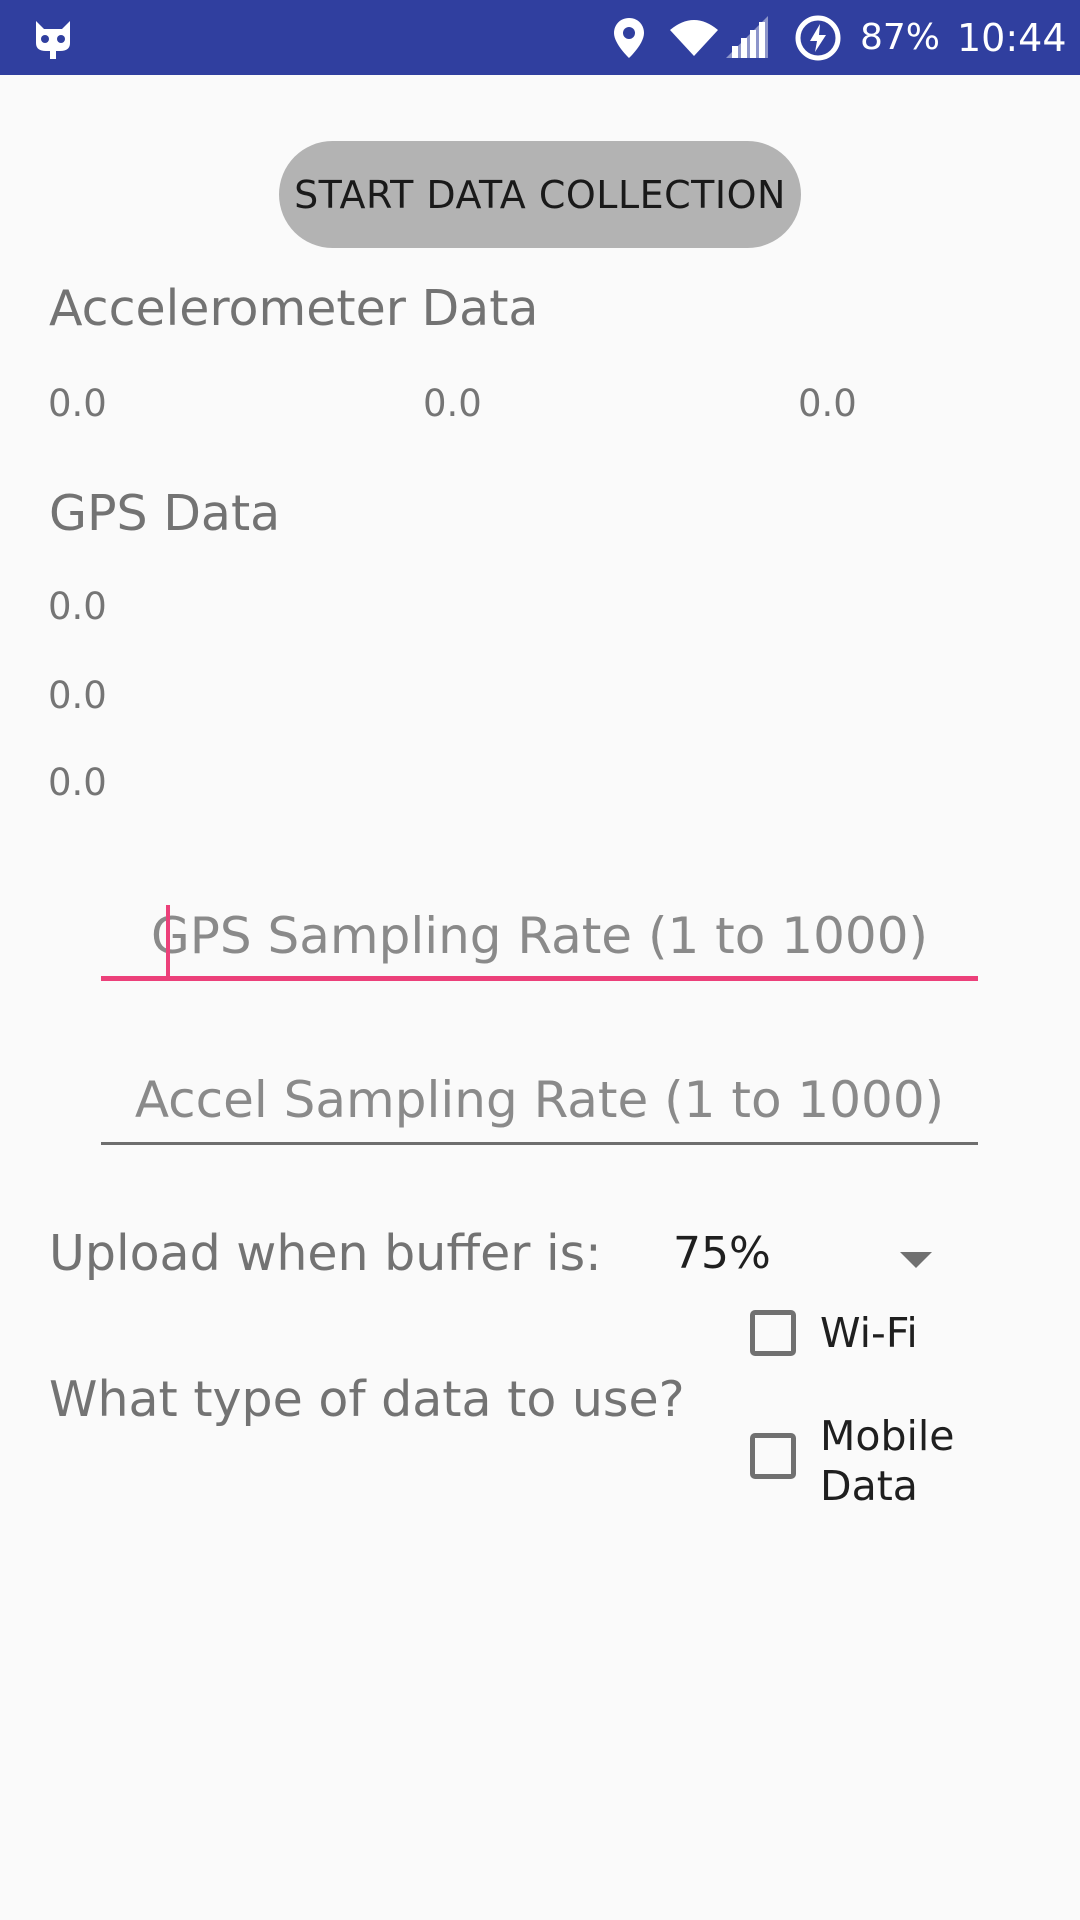  I want to click on battery-charging-icon, so click(818, 37).